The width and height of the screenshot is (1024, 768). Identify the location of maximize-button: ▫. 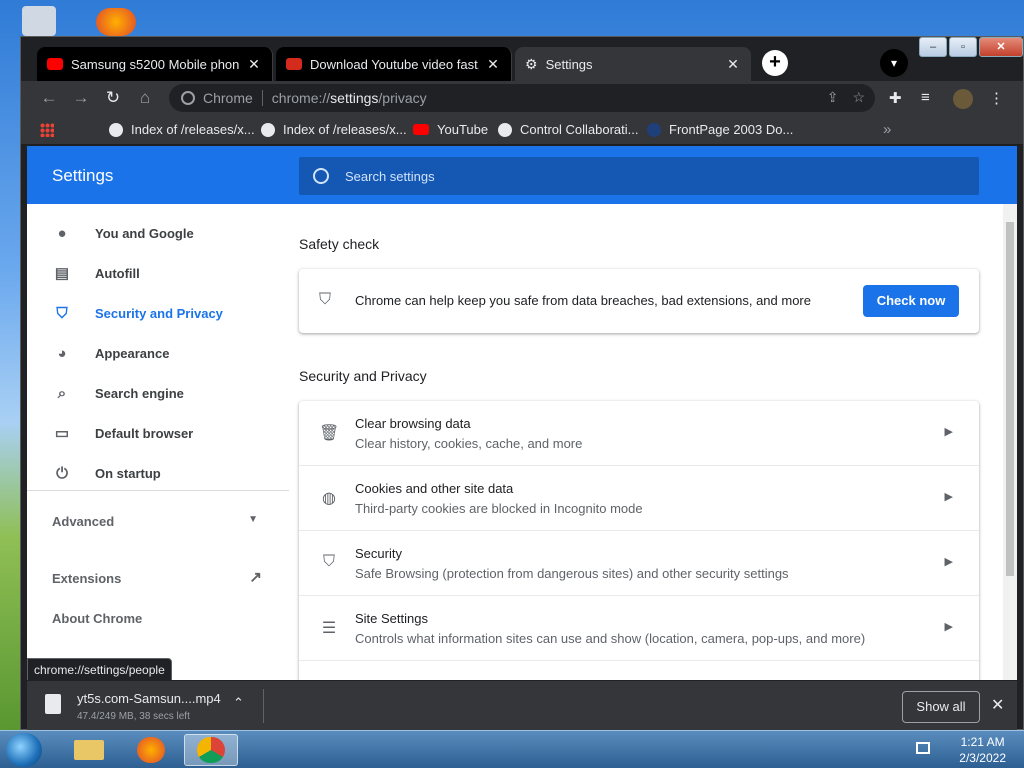
(963, 47).